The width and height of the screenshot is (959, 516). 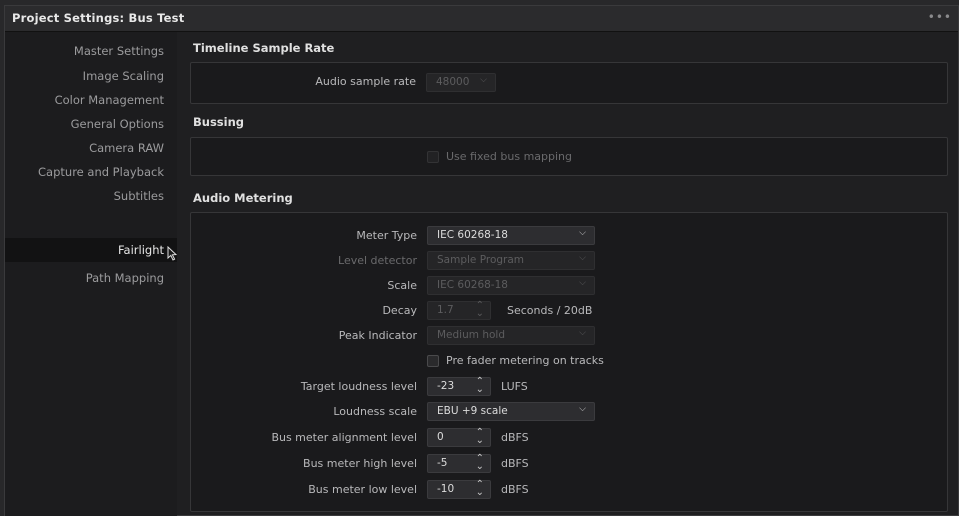 What do you see at coordinates (362, 489) in the screenshot?
I see `bus-low-label: Bus meter low level` at bounding box center [362, 489].